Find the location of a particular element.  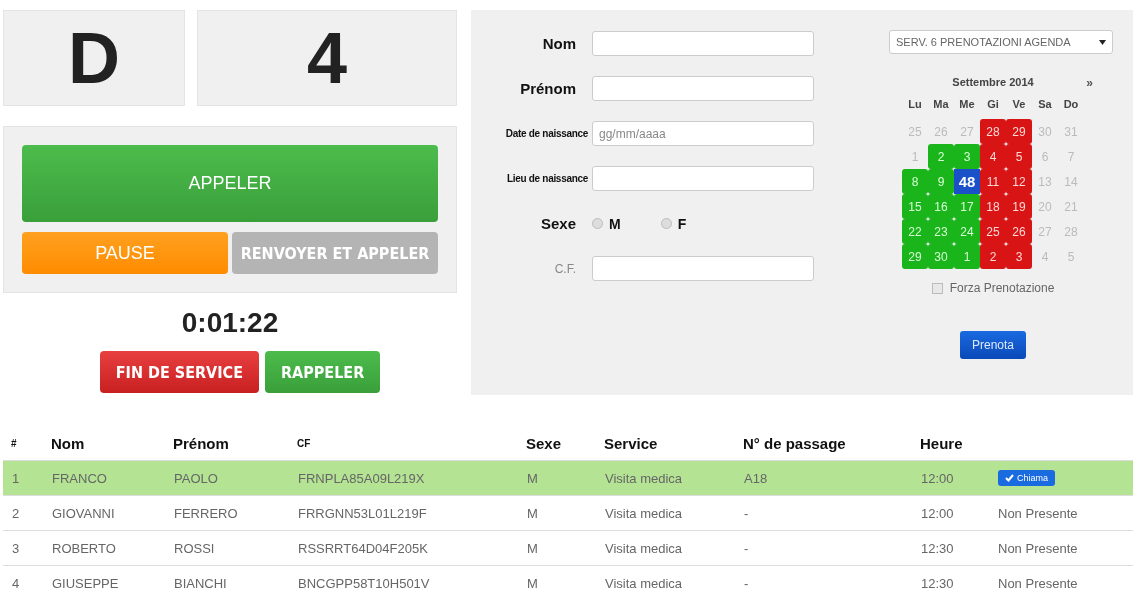

table-cell: GIOVANNI is located at coordinates (83, 513).